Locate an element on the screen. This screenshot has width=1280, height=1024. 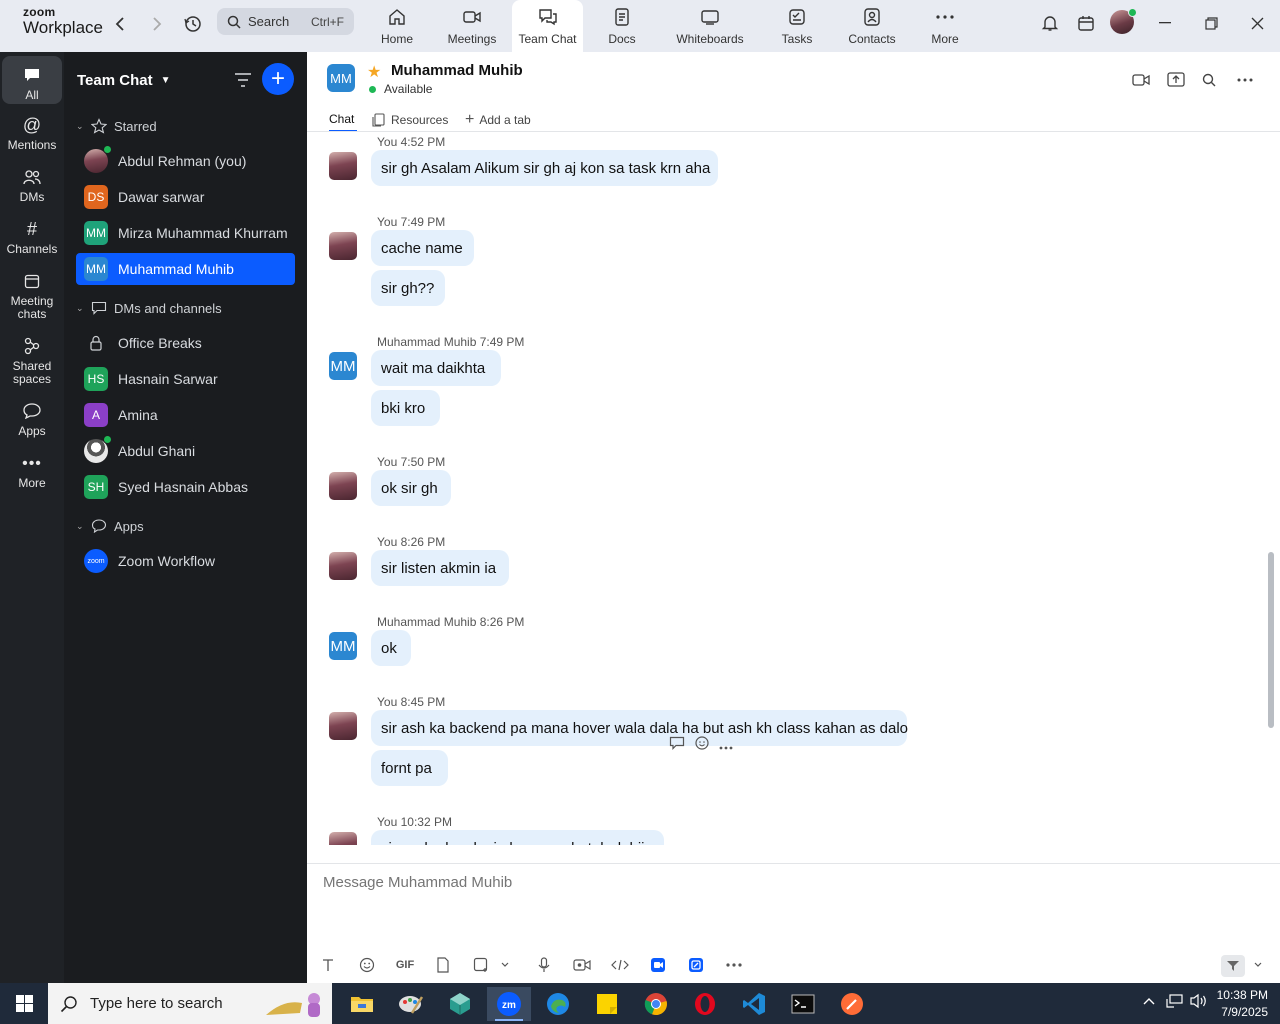
message-bubble: cache name is located at coordinates (422, 248).